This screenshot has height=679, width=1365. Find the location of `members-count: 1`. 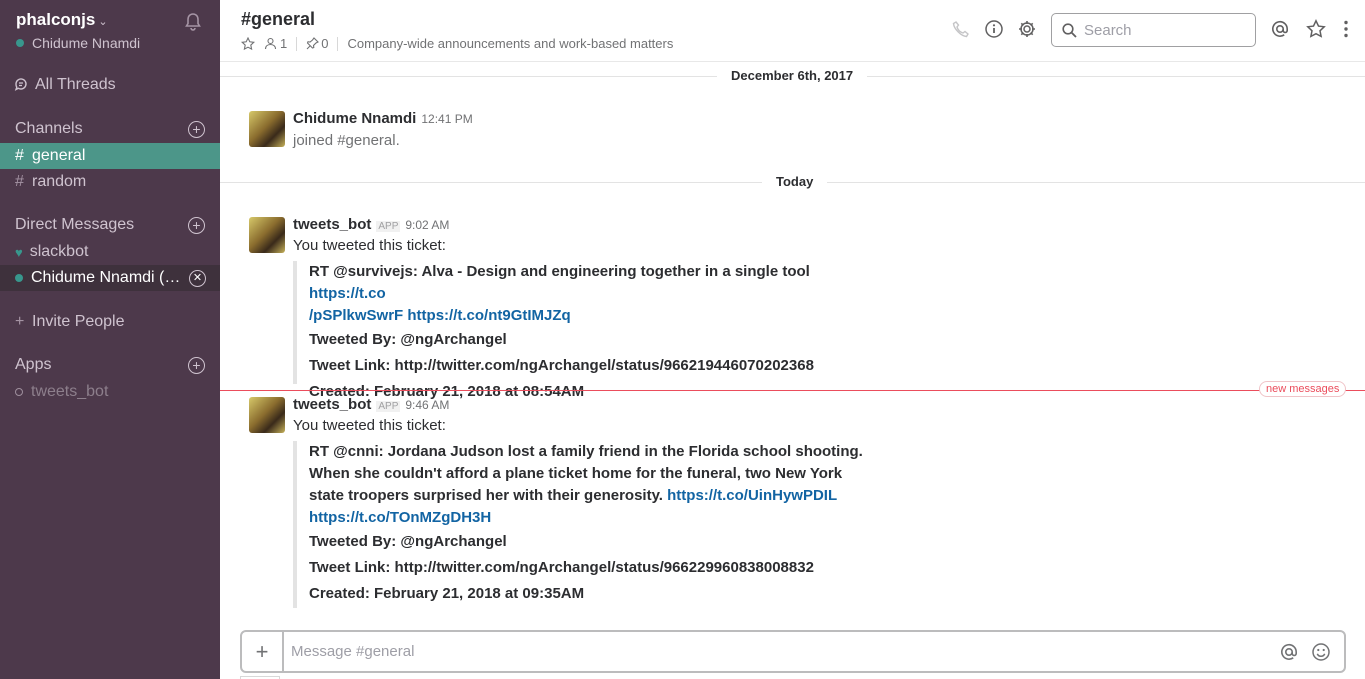

members-count: 1 is located at coordinates (275, 43).